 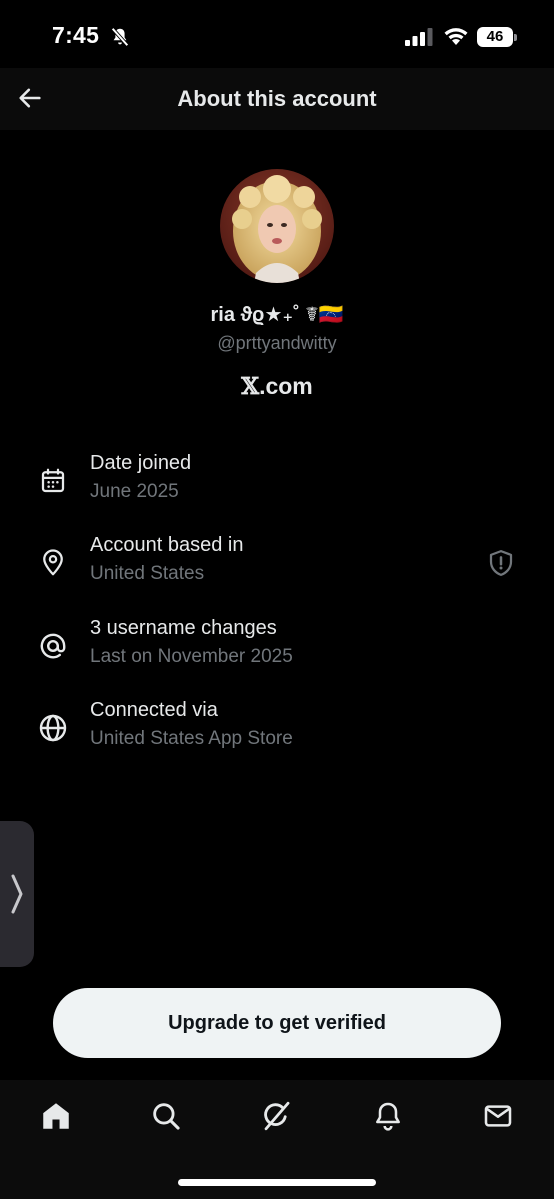 What do you see at coordinates (250, 386) in the screenshot?
I see `x-logo-text: 𝕏` at bounding box center [250, 386].